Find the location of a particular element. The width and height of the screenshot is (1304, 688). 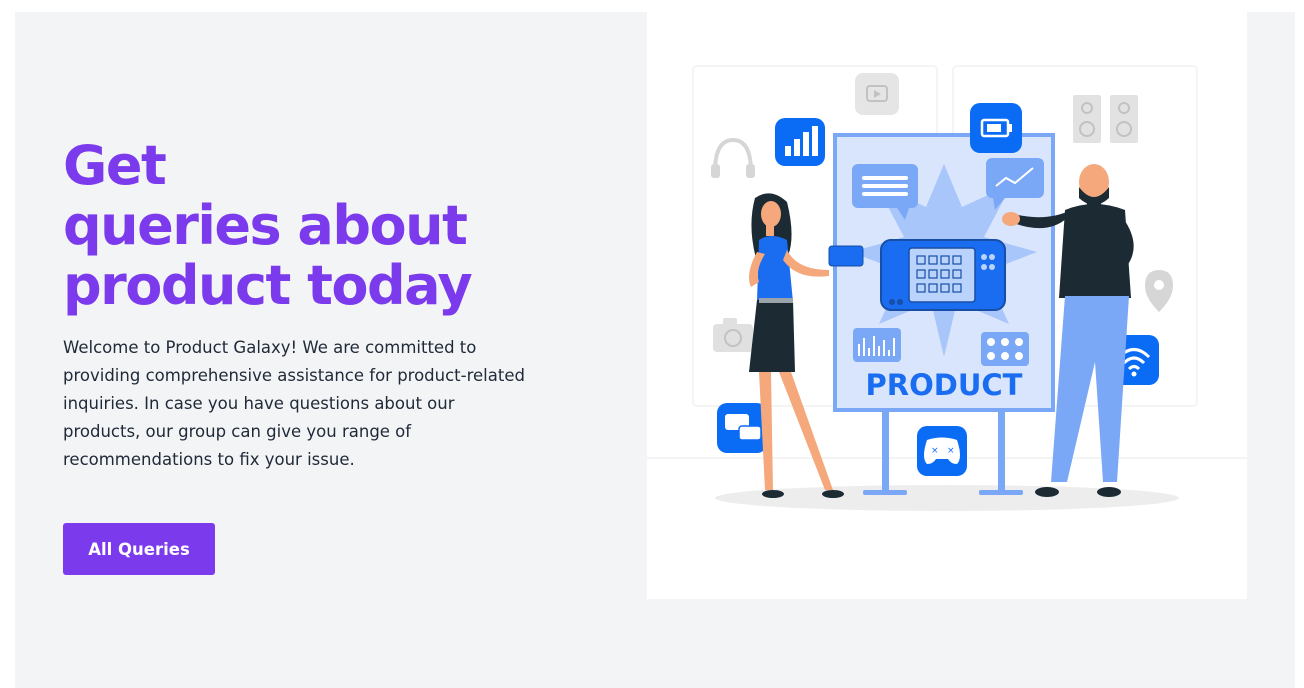

youtube-icon is located at coordinates (877, 94).